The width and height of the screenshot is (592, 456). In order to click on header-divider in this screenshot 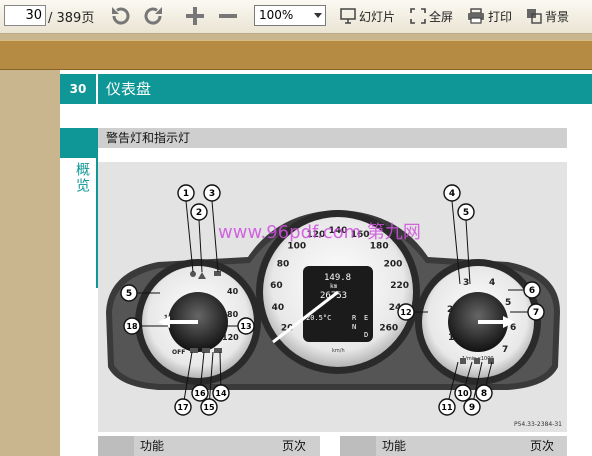, I will do `click(97, 89)`.